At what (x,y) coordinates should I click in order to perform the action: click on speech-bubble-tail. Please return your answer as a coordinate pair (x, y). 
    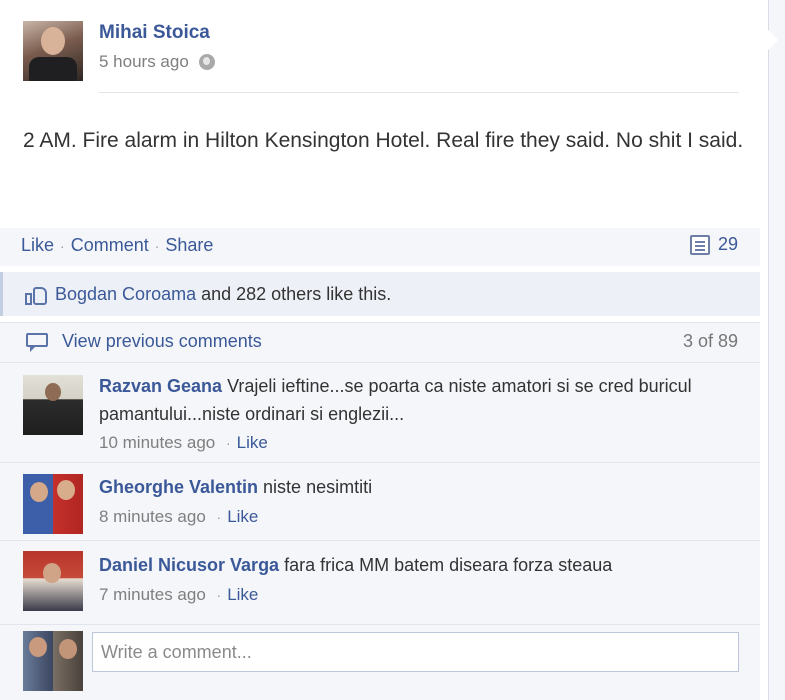
    Looking at the image, I should click on (33, 348).